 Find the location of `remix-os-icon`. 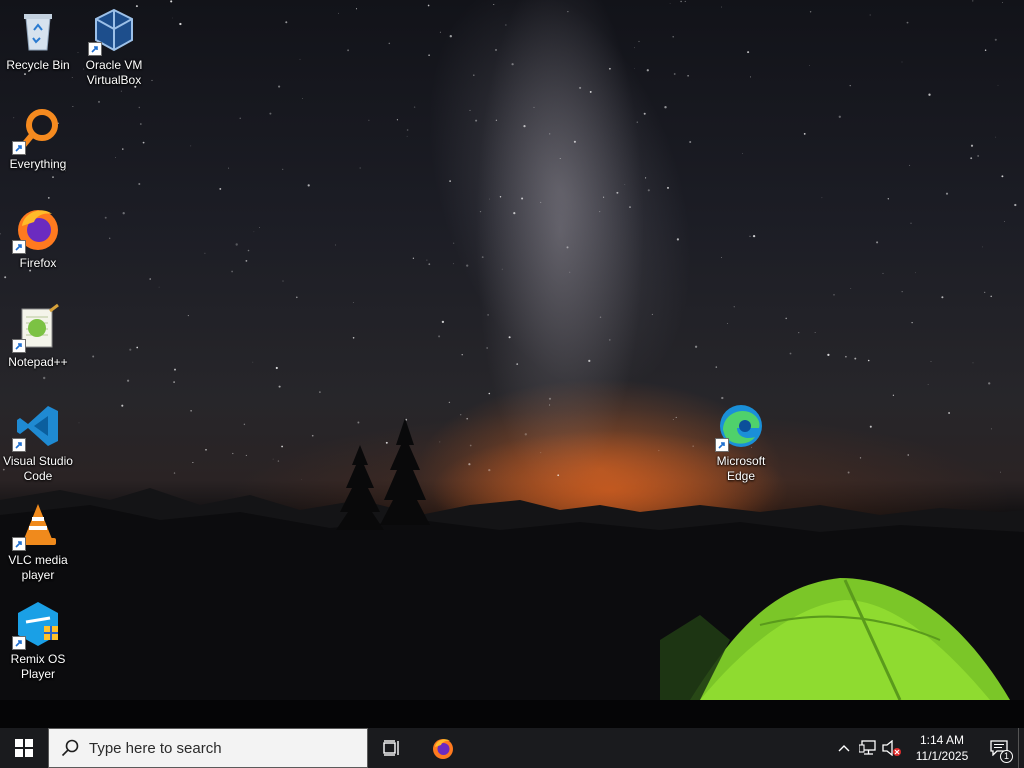

remix-os-icon is located at coordinates (37, 625).